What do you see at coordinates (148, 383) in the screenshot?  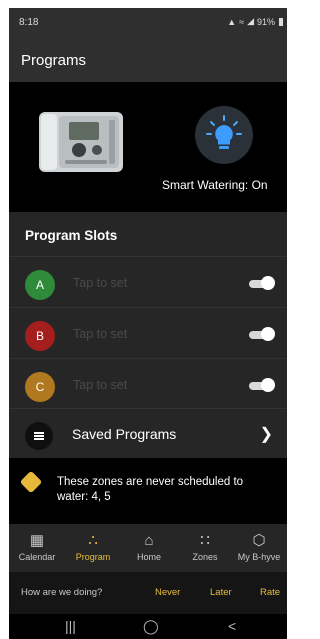 I see `program-slot-c: C Tap to set` at bounding box center [148, 383].